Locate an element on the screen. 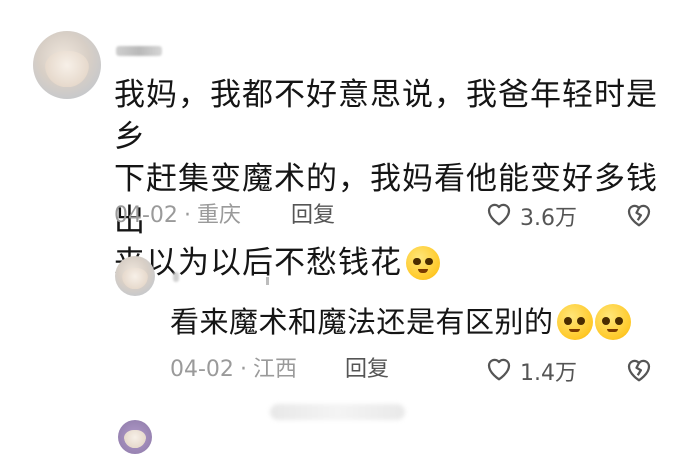 The image size is (690, 454). comment-line-1: 我妈，我都不好意思说，我爸年轻时是乡 is located at coordinates (386, 116).